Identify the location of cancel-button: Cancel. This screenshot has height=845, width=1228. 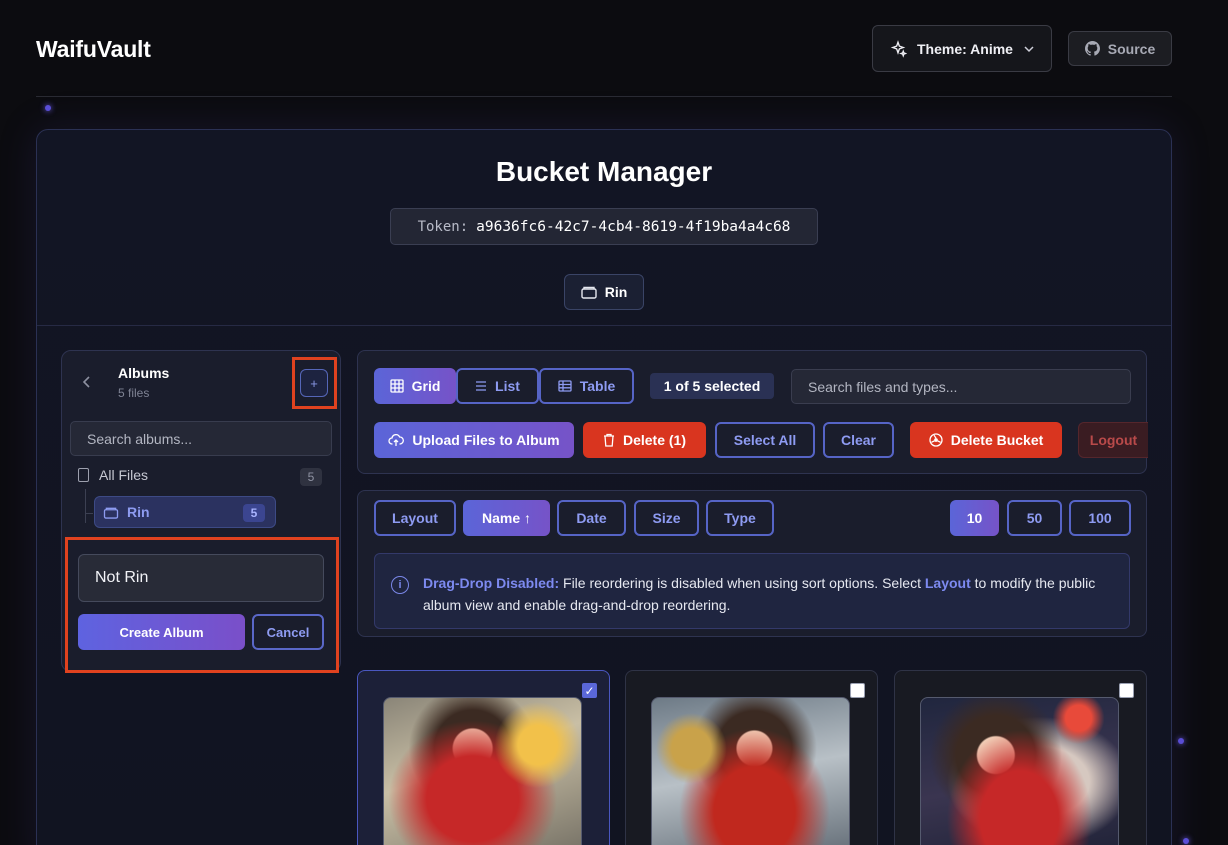
(288, 632).